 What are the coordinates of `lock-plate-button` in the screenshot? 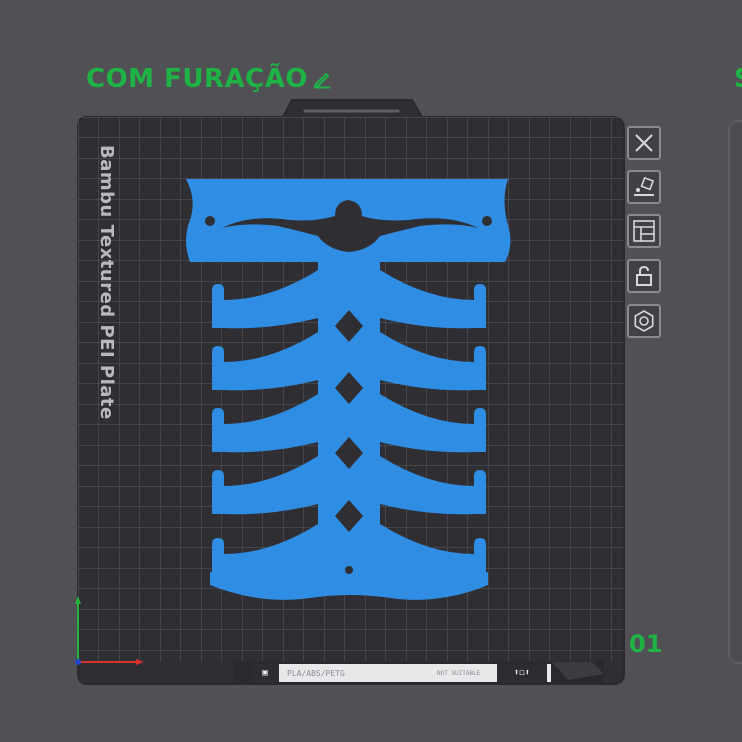 It's located at (644, 276).